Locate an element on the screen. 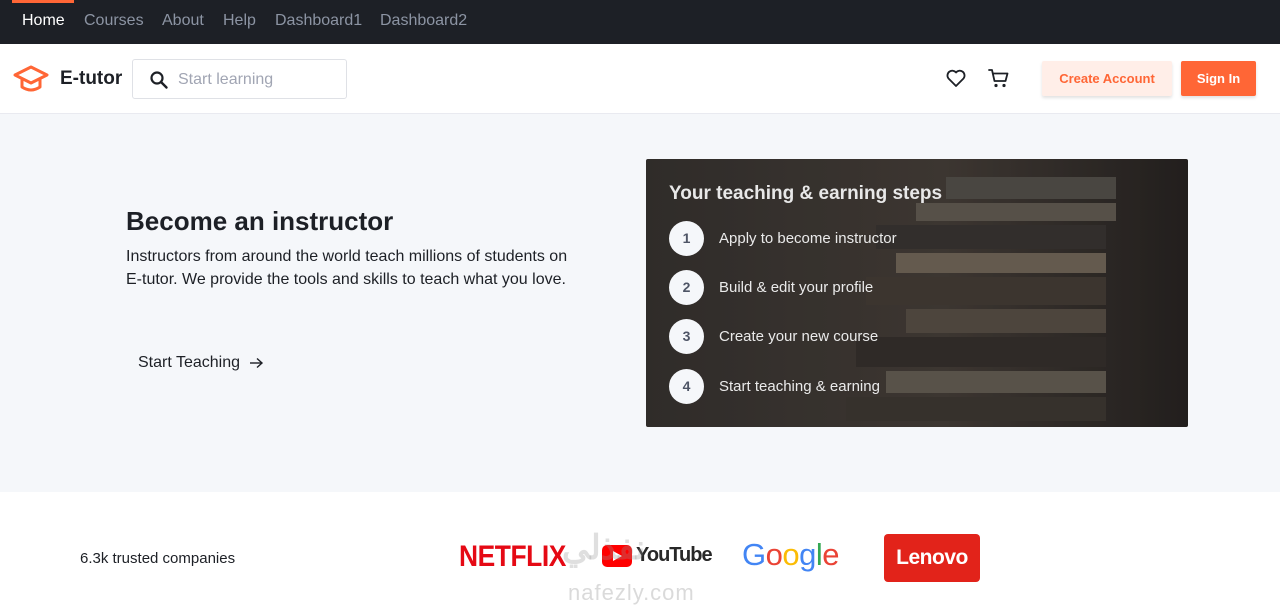 This screenshot has height=607, width=1280. arrow-right-icon is located at coordinates (257, 363).